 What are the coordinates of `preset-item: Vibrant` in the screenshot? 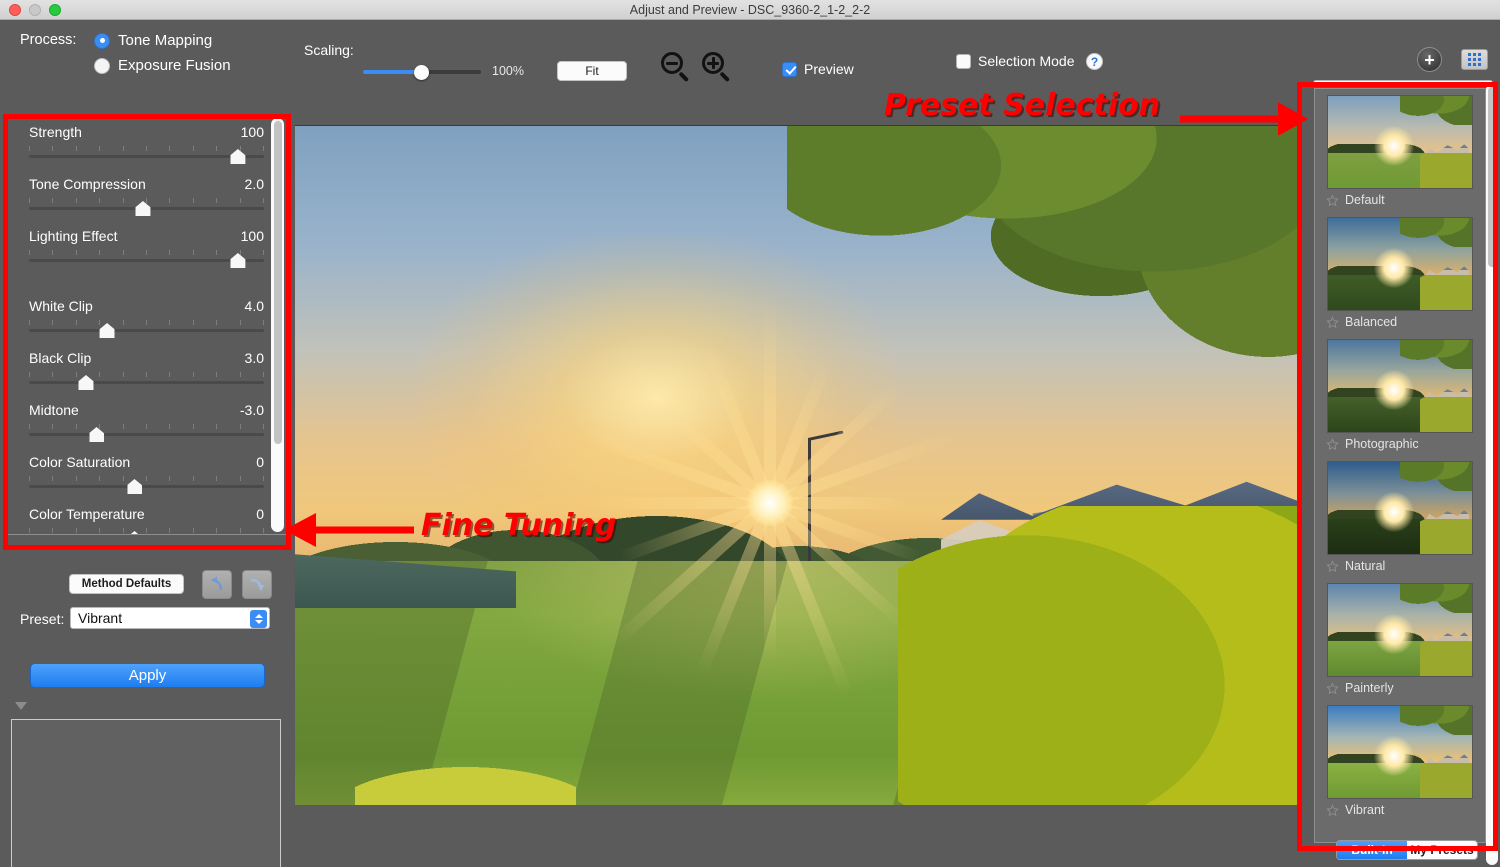 It's located at (1400, 760).